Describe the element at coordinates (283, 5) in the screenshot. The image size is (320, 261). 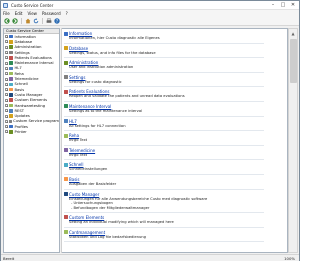
I see `maximize-icon: □` at that location.